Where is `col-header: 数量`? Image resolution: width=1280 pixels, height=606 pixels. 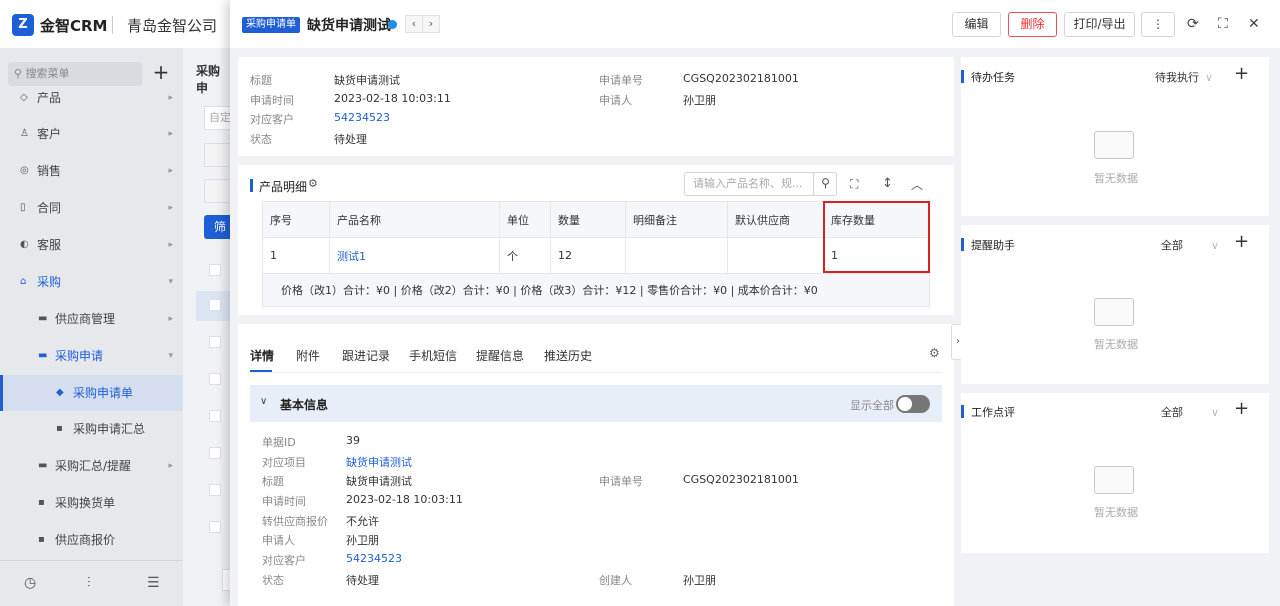
col-header: 数量 is located at coordinates (588, 219).